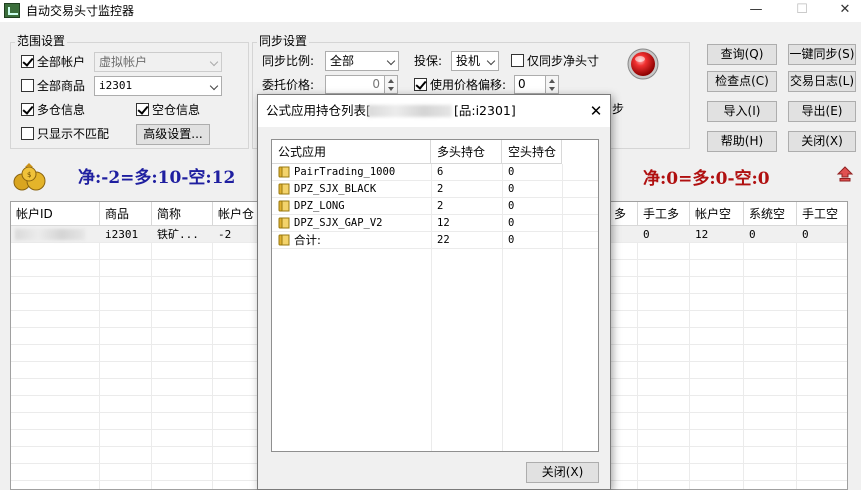 The height and width of the screenshot is (490, 861). What do you see at coordinates (802, 11) in the screenshot?
I see `maximize-button: ☐` at bounding box center [802, 11].